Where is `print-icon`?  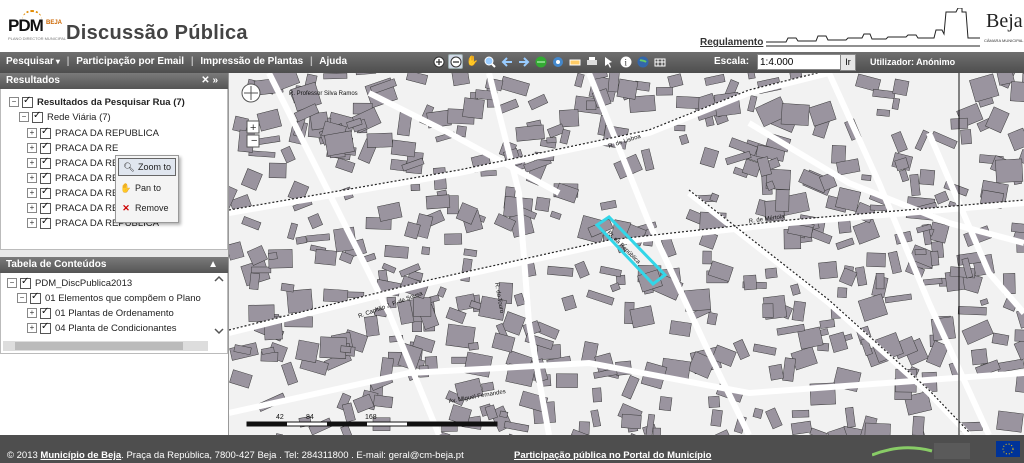 print-icon is located at coordinates (591, 61).